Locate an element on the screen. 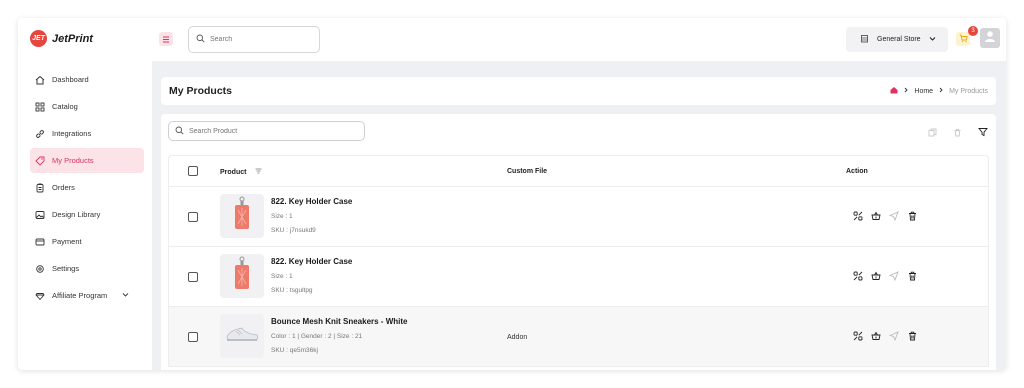 The height and width of the screenshot is (388, 1024). sidebar-item-integrations: Integrations is located at coordinates (87, 133).